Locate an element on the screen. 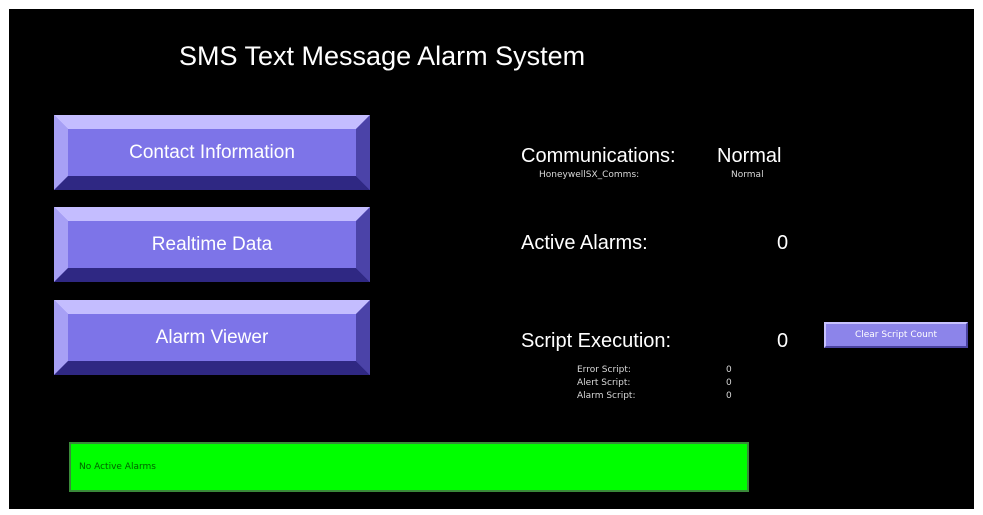  error-script-value: 0 is located at coordinates (729, 370).